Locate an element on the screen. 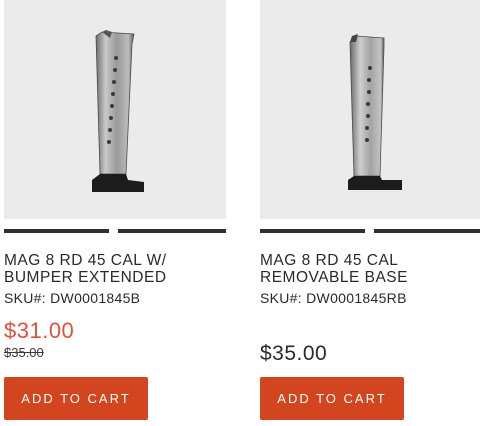 This screenshot has width=480, height=426. sale-price: $31.00 is located at coordinates (39, 330).